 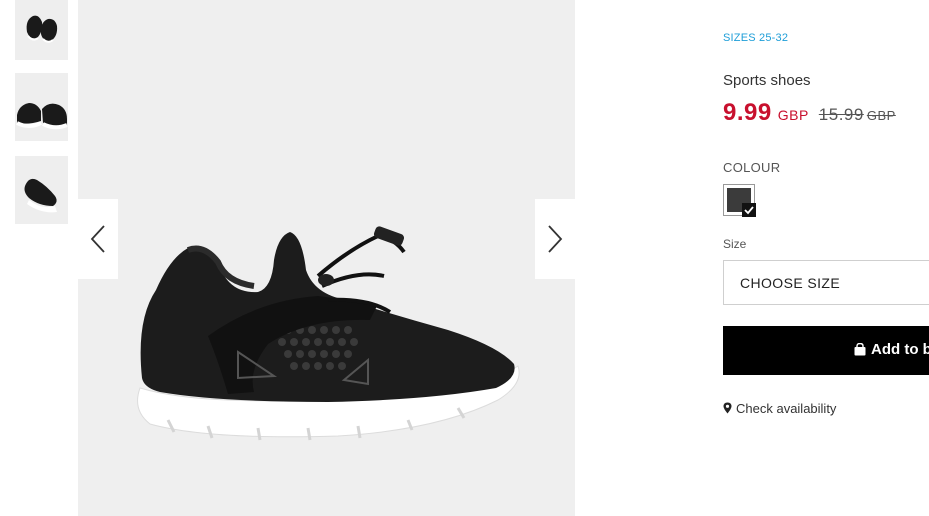 I want to click on shopping-bag-icon, so click(x=860, y=349).